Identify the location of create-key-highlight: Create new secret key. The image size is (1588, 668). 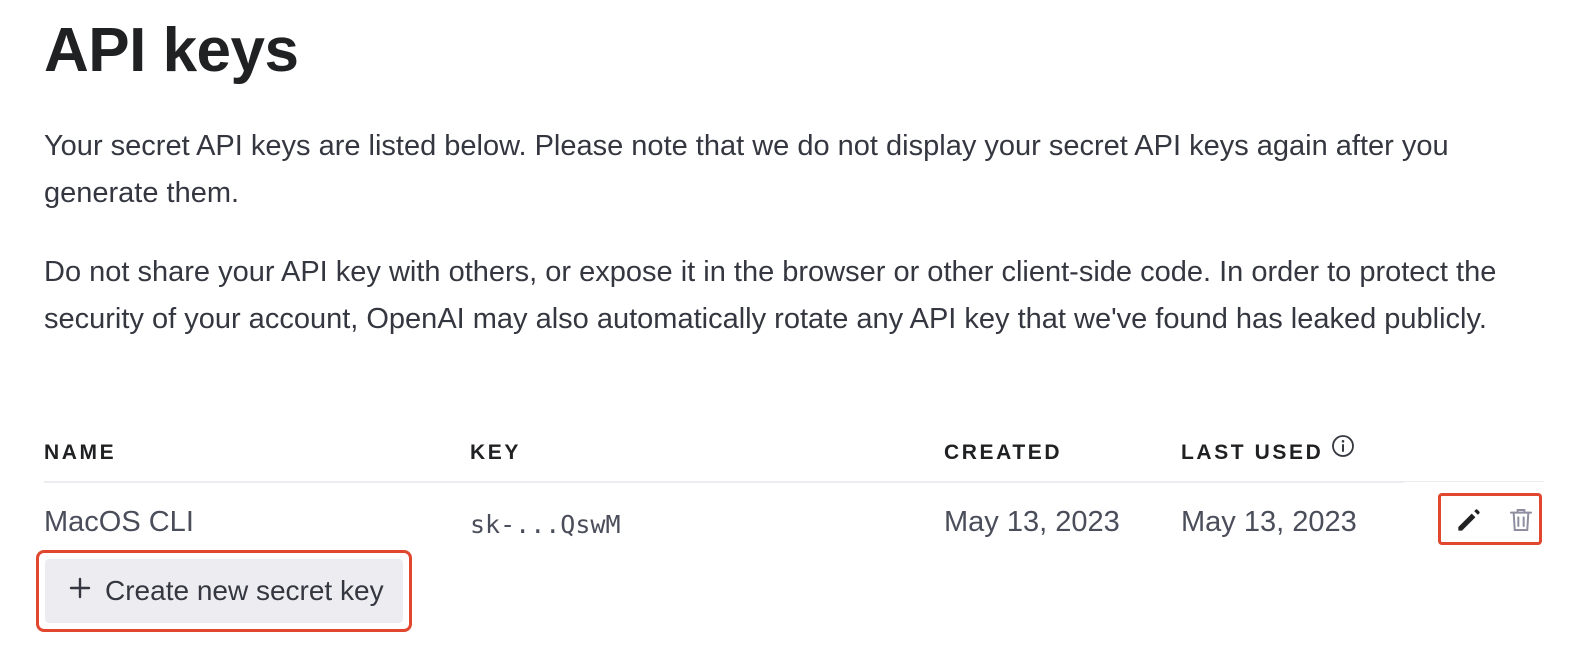
(224, 591).